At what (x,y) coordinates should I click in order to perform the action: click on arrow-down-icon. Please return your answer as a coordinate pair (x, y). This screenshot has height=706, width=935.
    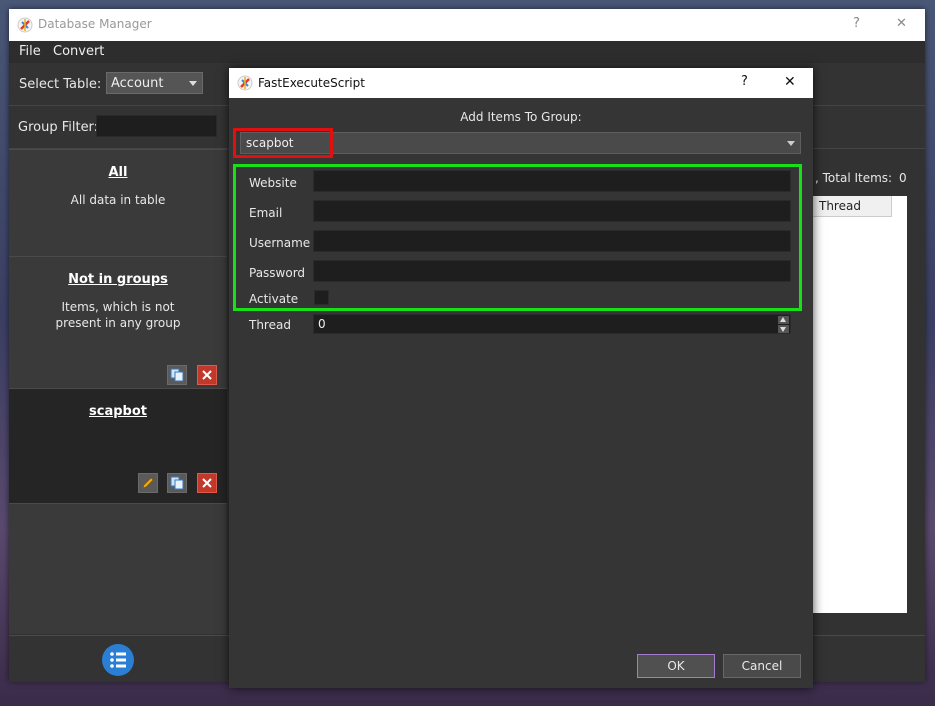
    Looking at the image, I should click on (783, 329).